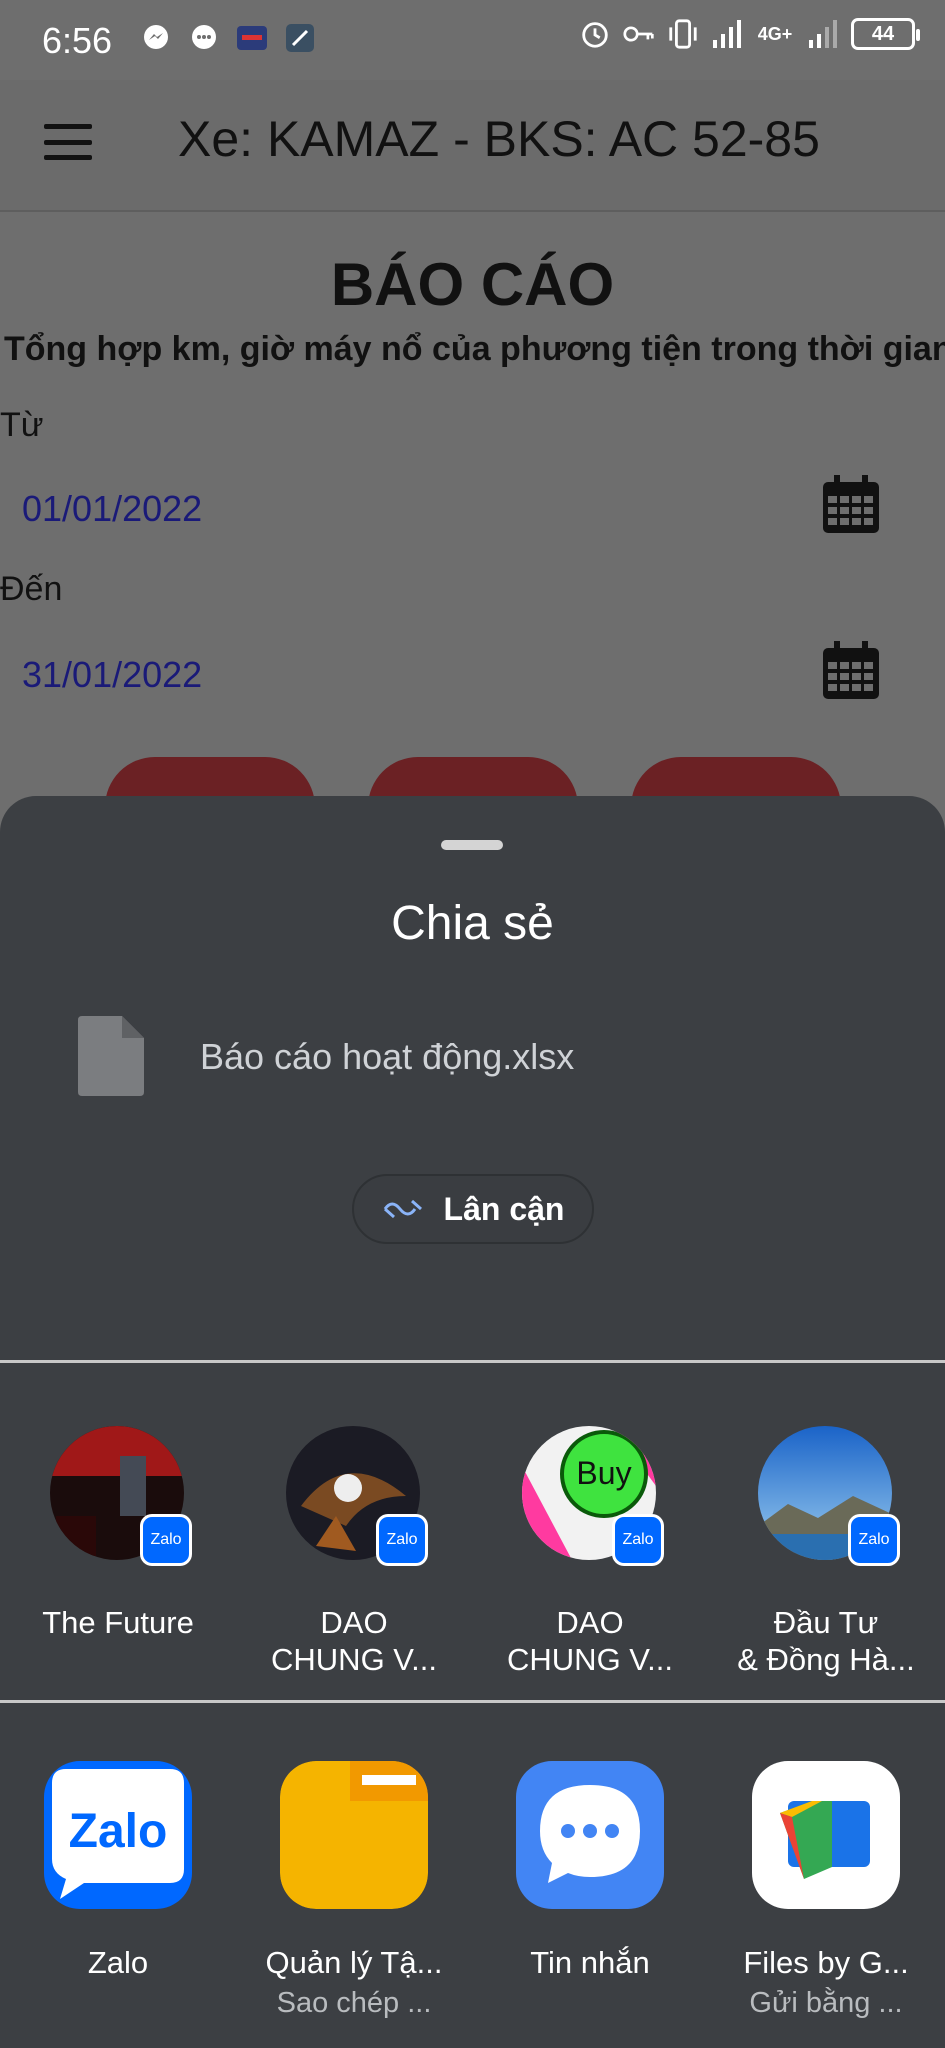 The height and width of the screenshot is (2048, 945). Describe the element at coordinates (504, 1208) in the screenshot. I see `nearby-share-label: Lân cận` at that location.